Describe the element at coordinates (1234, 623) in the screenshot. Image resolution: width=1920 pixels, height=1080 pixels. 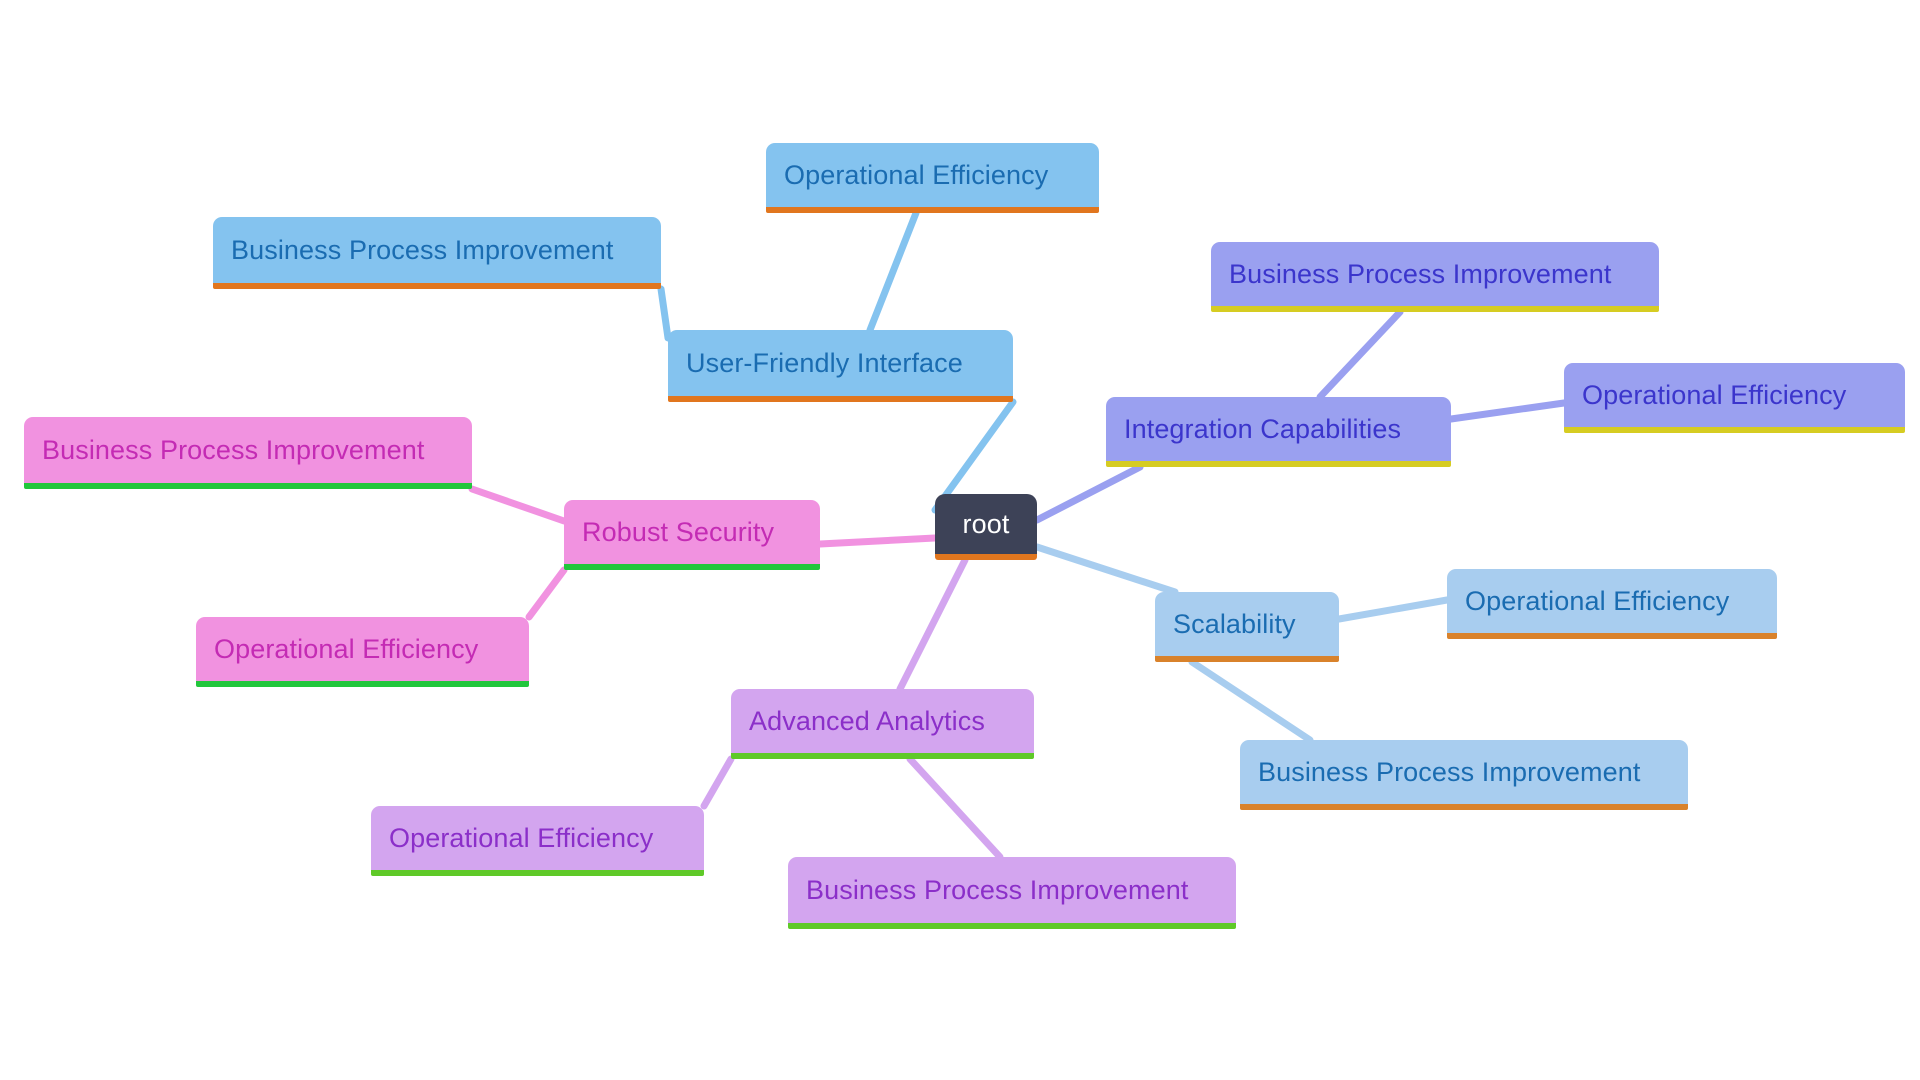
I see `mindmap-node-label: Scalability` at that location.